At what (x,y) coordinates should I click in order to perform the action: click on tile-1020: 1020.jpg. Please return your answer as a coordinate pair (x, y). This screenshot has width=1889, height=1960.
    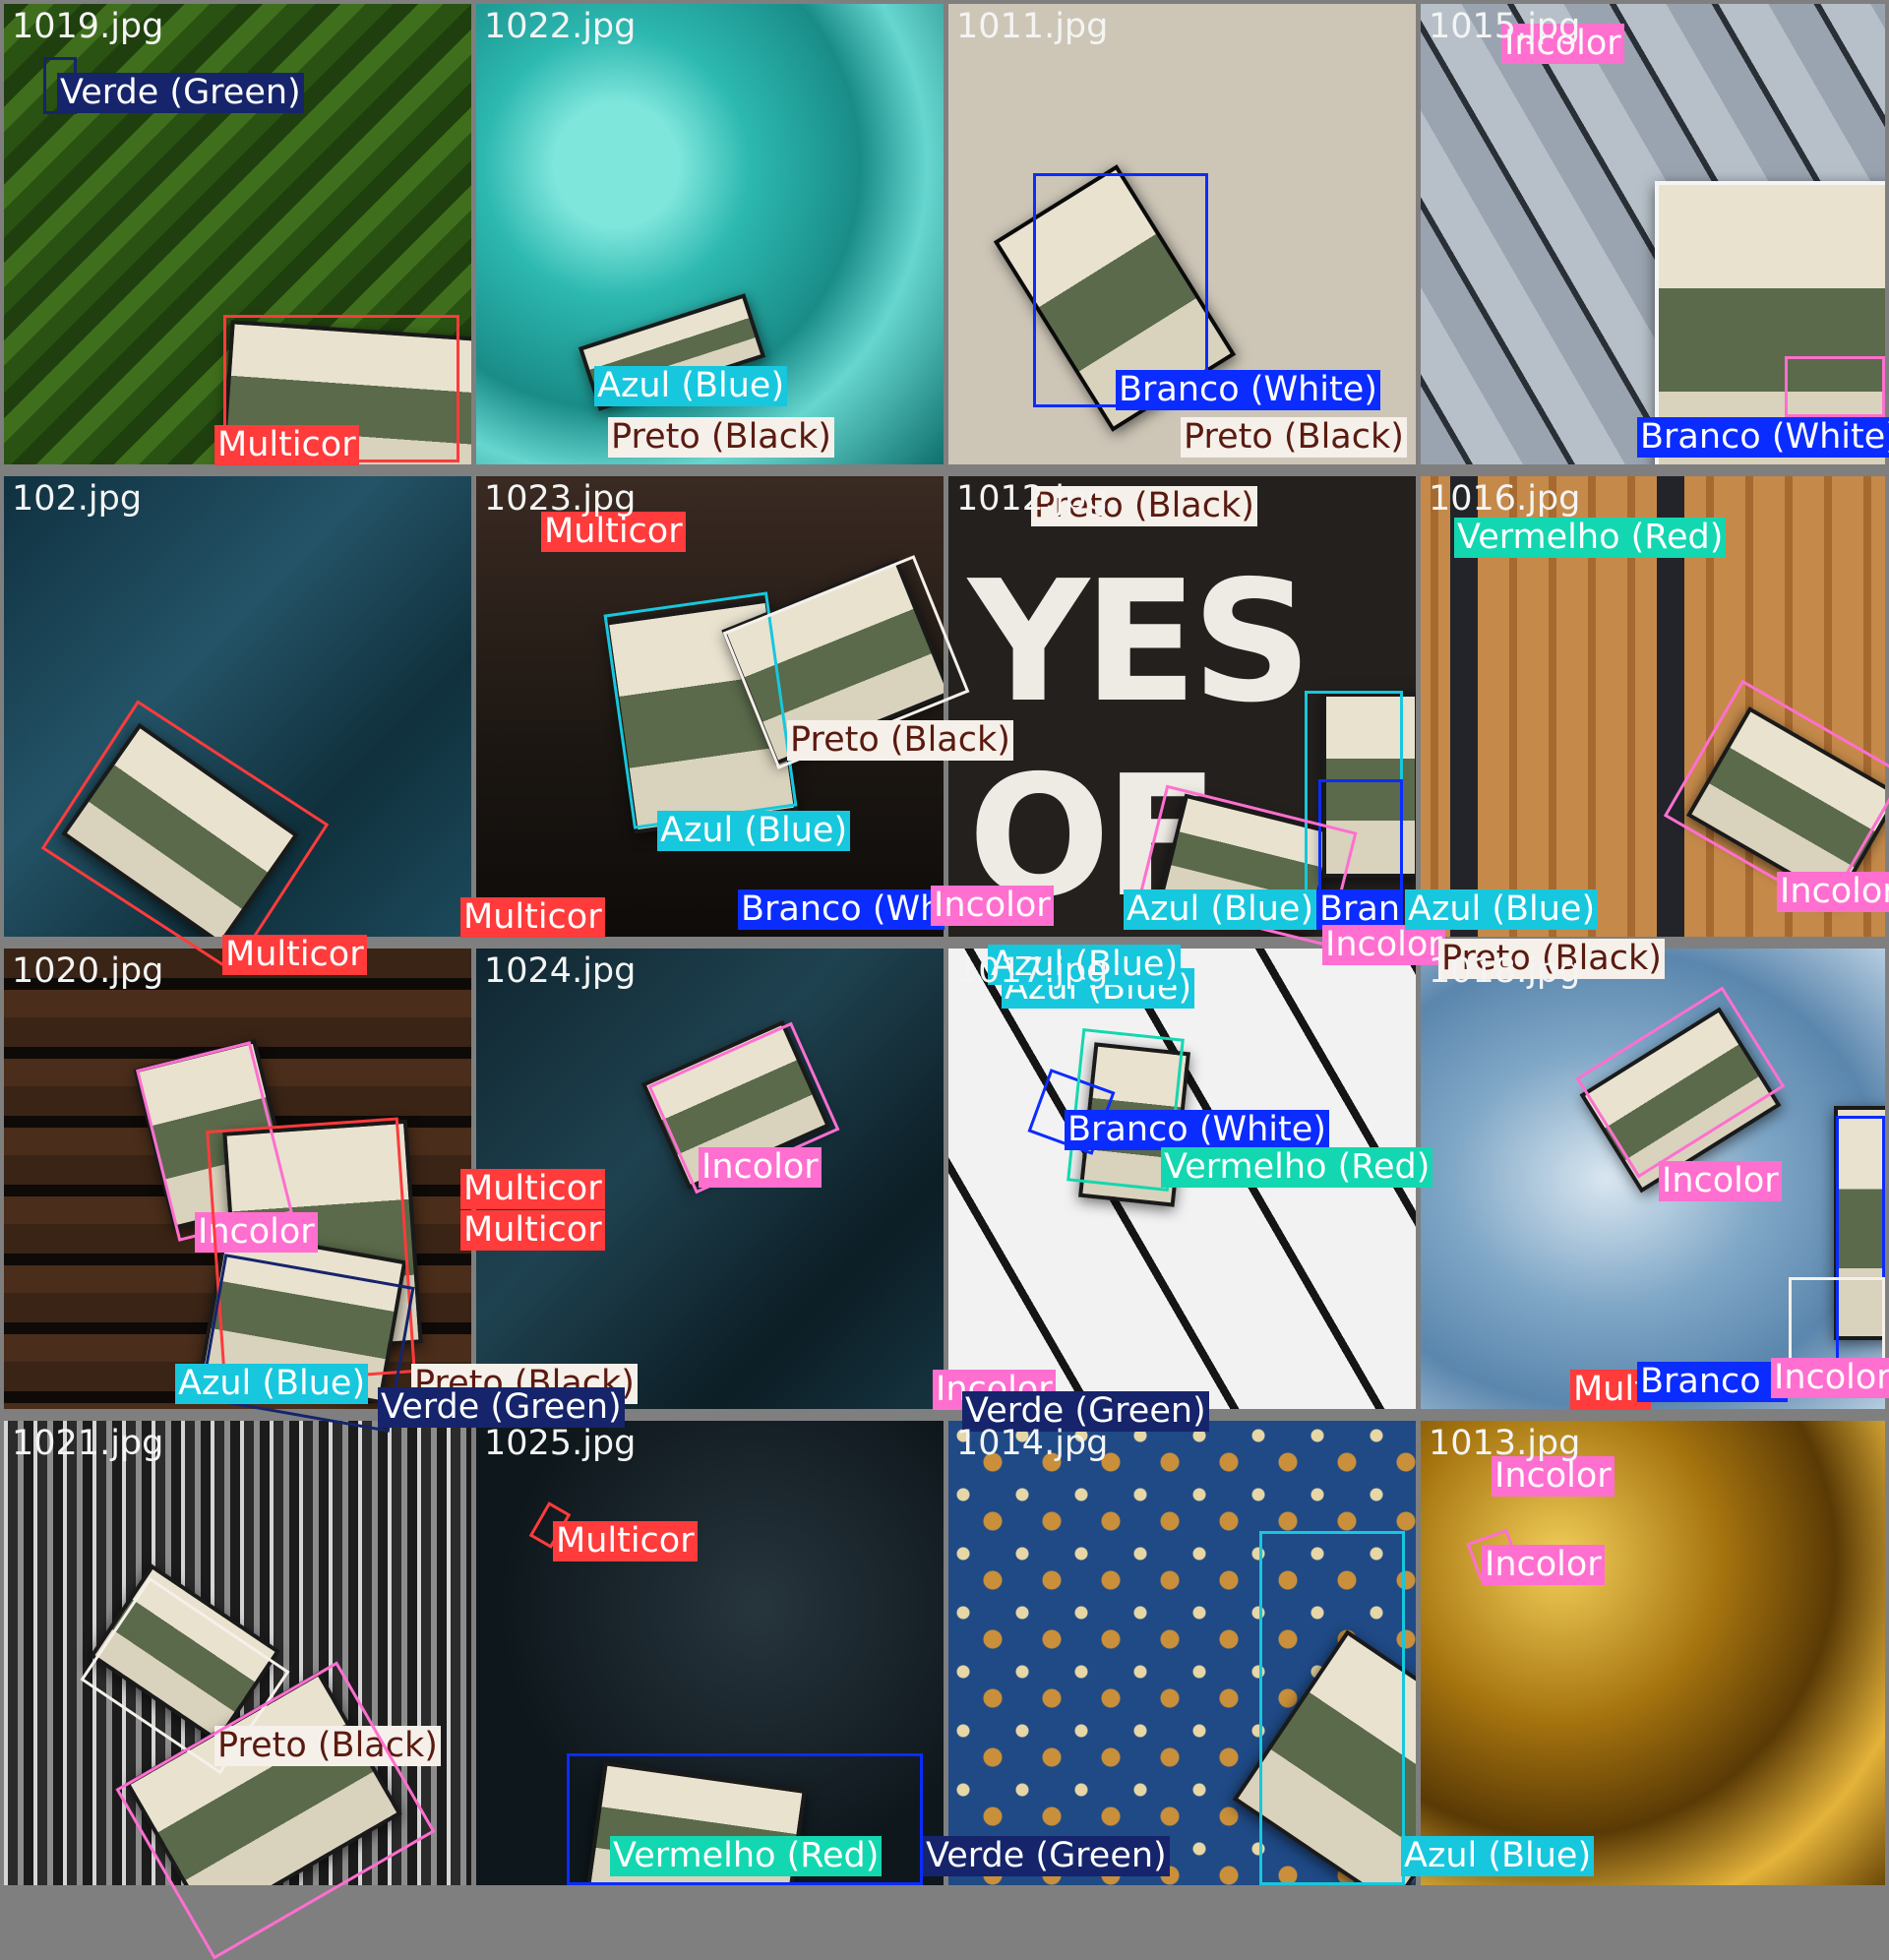
    Looking at the image, I should click on (238, 1179).